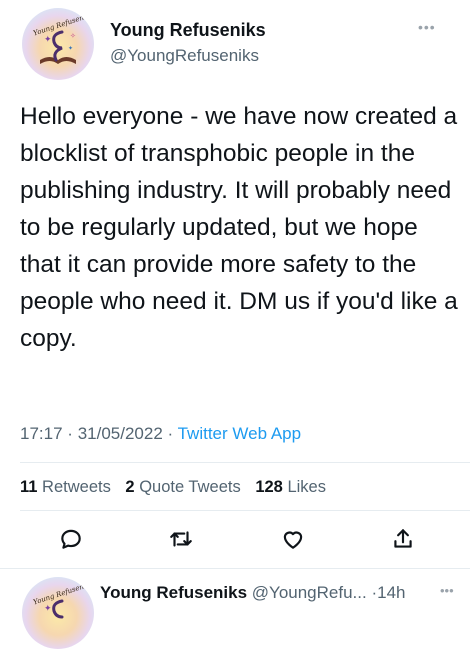 This screenshot has width=470, height=649. Describe the element at coordinates (306, 487) in the screenshot. I see `likes-label: Likes` at that location.